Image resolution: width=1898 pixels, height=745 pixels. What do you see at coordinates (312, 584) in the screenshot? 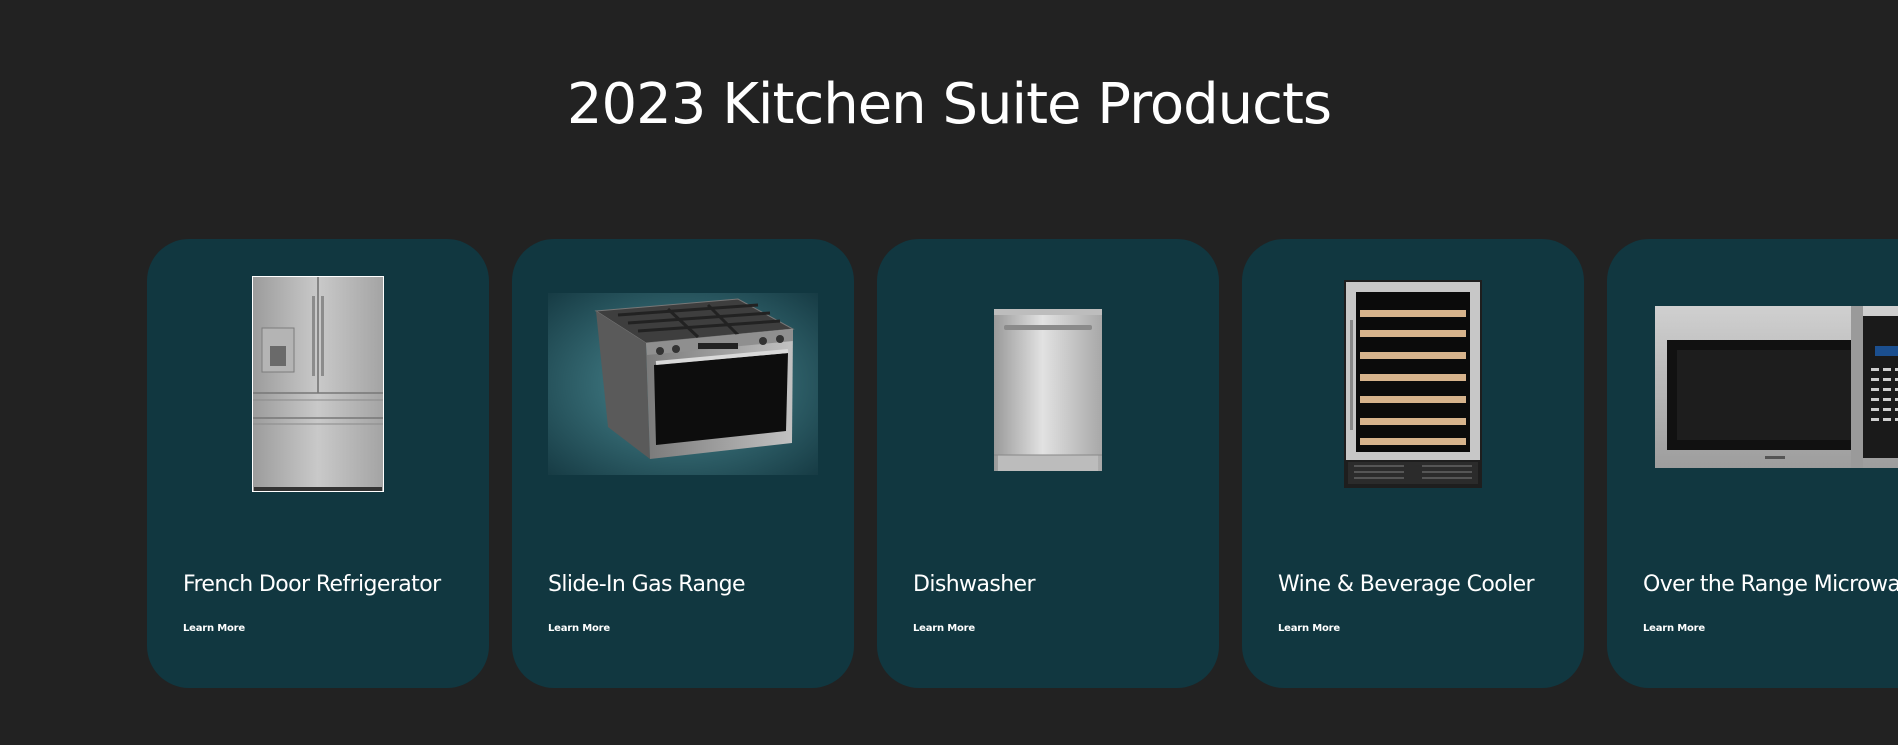
I see `product-title: French Door Refrigerator` at bounding box center [312, 584].